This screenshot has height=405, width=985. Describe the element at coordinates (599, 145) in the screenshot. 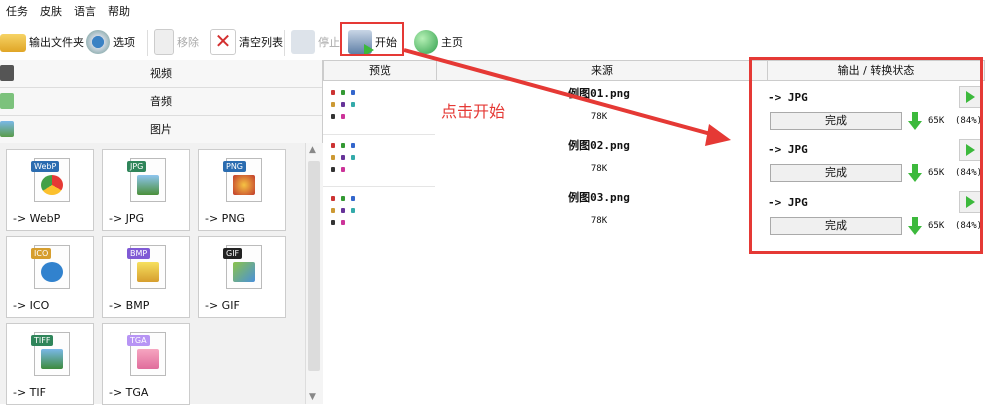

I see `source-filename: 例图02.png` at that location.